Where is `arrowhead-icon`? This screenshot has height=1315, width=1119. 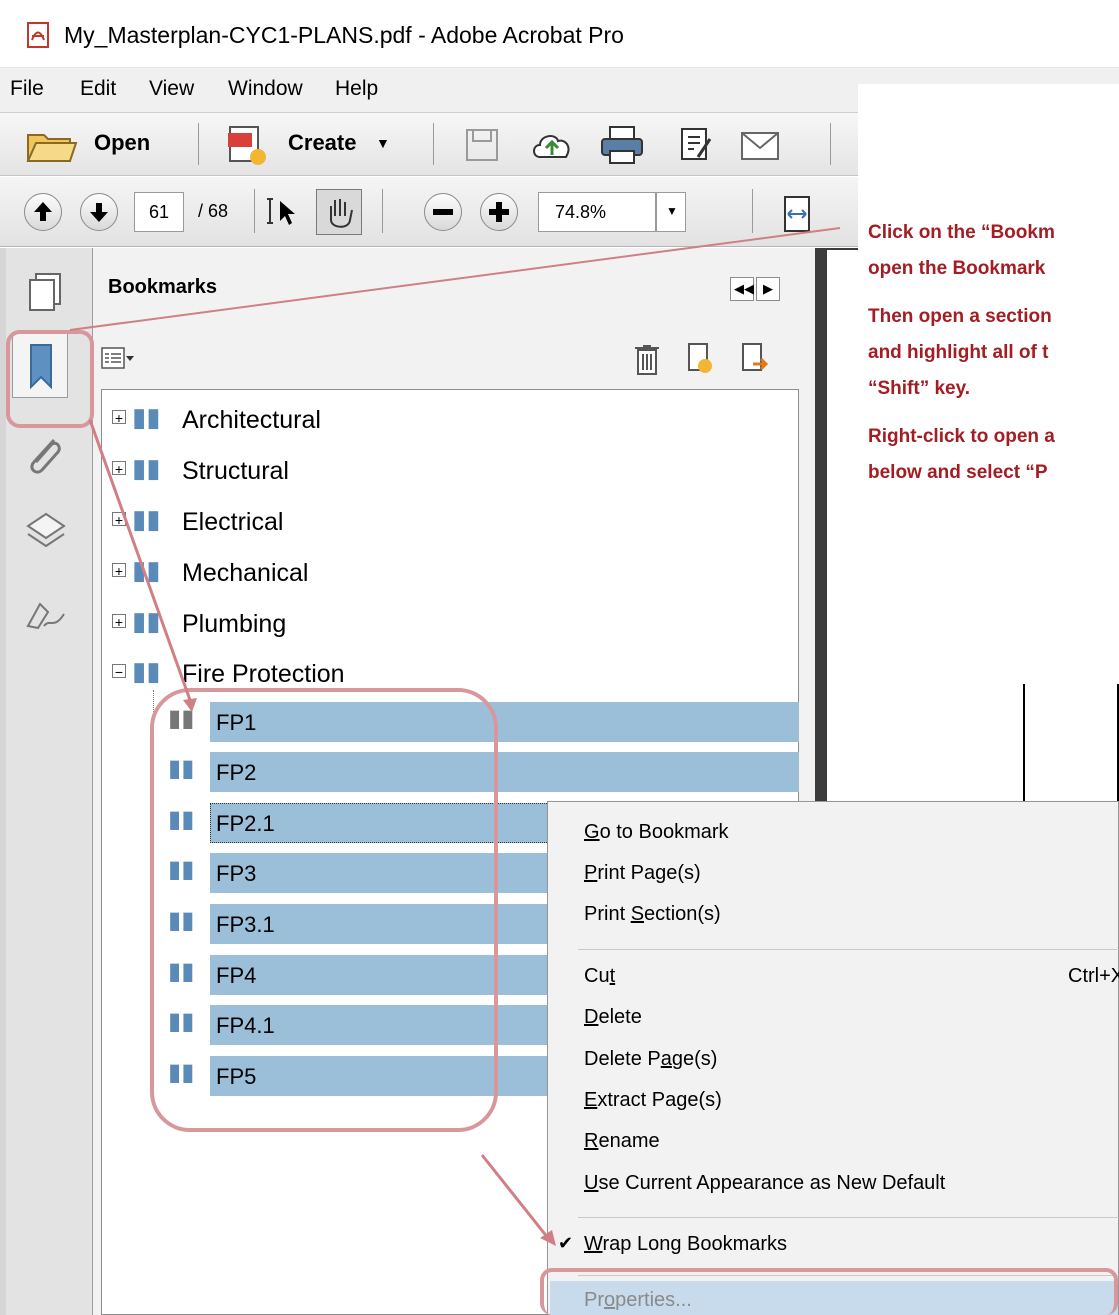 arrowhead-icon is located at coordinates (190, 705).